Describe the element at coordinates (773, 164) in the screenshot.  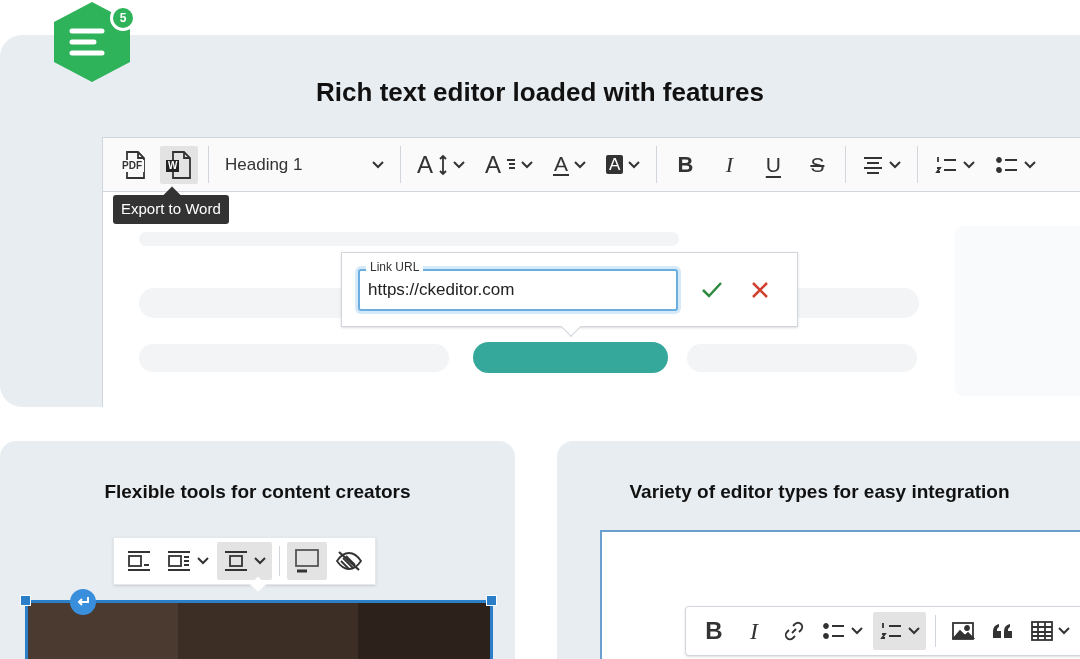
I see `underline-button: U` at that location.